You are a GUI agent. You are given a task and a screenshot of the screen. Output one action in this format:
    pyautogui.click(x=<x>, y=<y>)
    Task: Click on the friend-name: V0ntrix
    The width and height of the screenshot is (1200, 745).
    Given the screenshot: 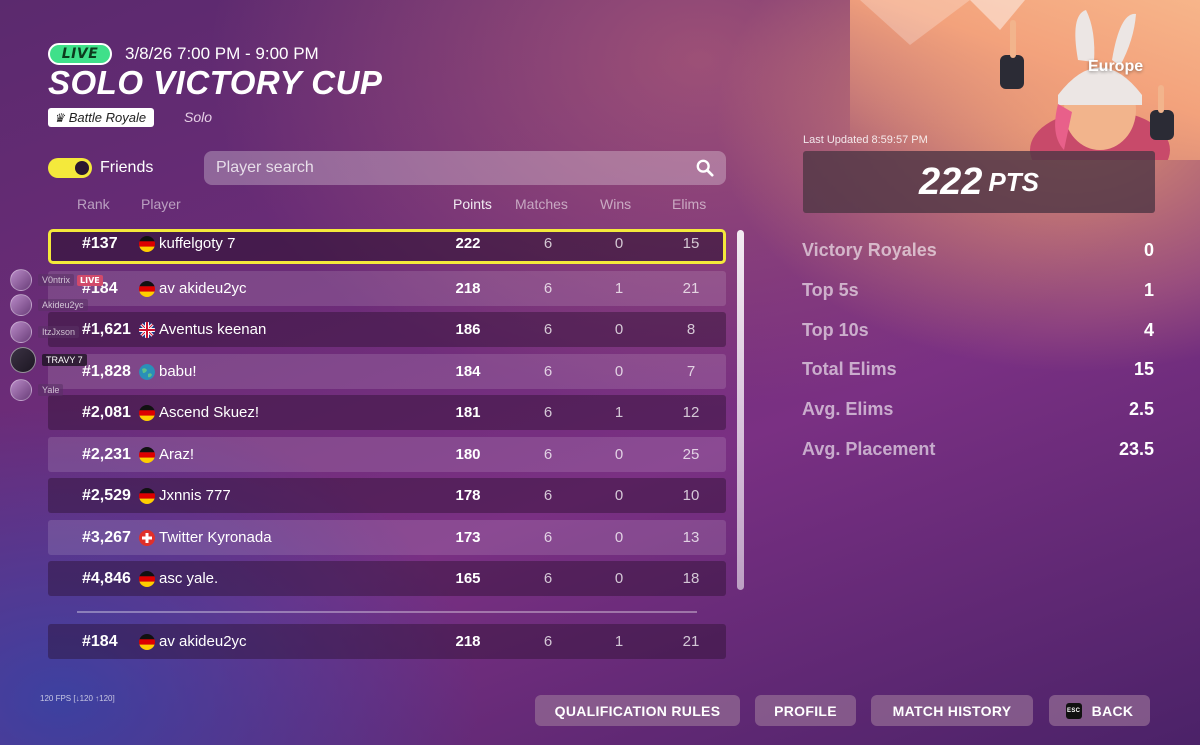 What is the action you would take?
    pyautogui.click(x=56, y=280)
    